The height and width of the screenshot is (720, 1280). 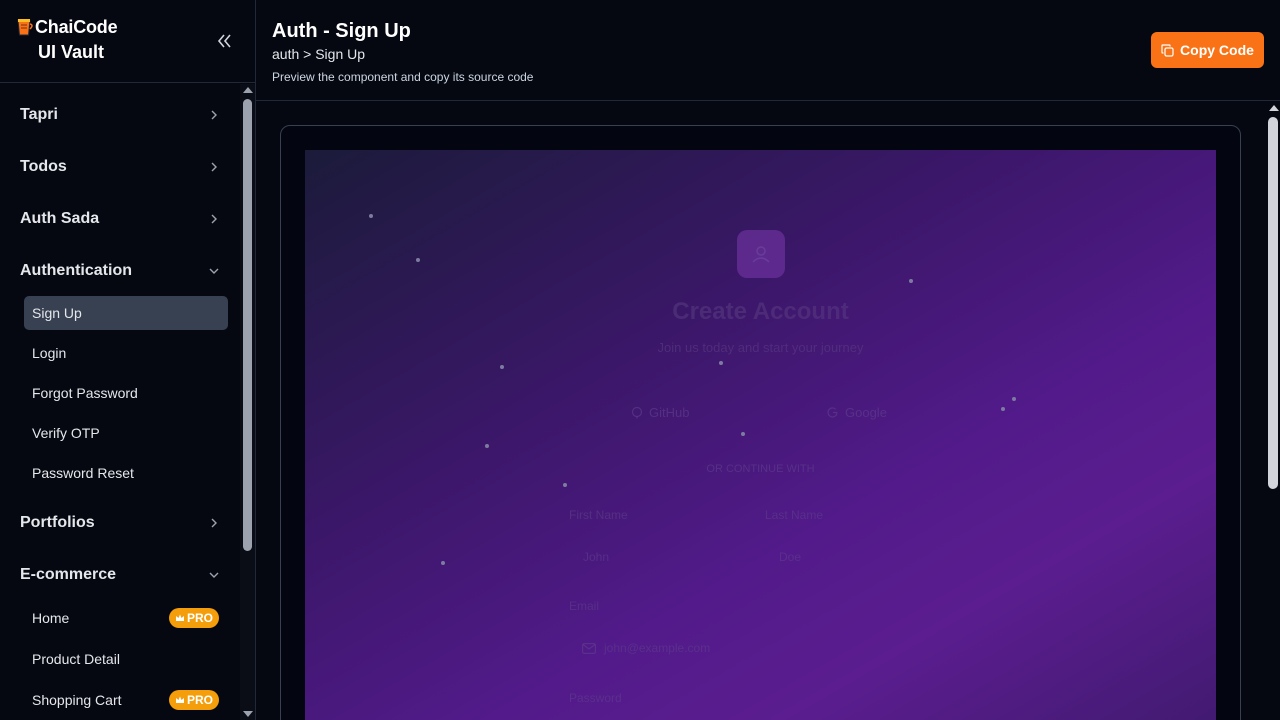 I want to click on brand-subtitle: UI Vault, so click(x=71, y=52).